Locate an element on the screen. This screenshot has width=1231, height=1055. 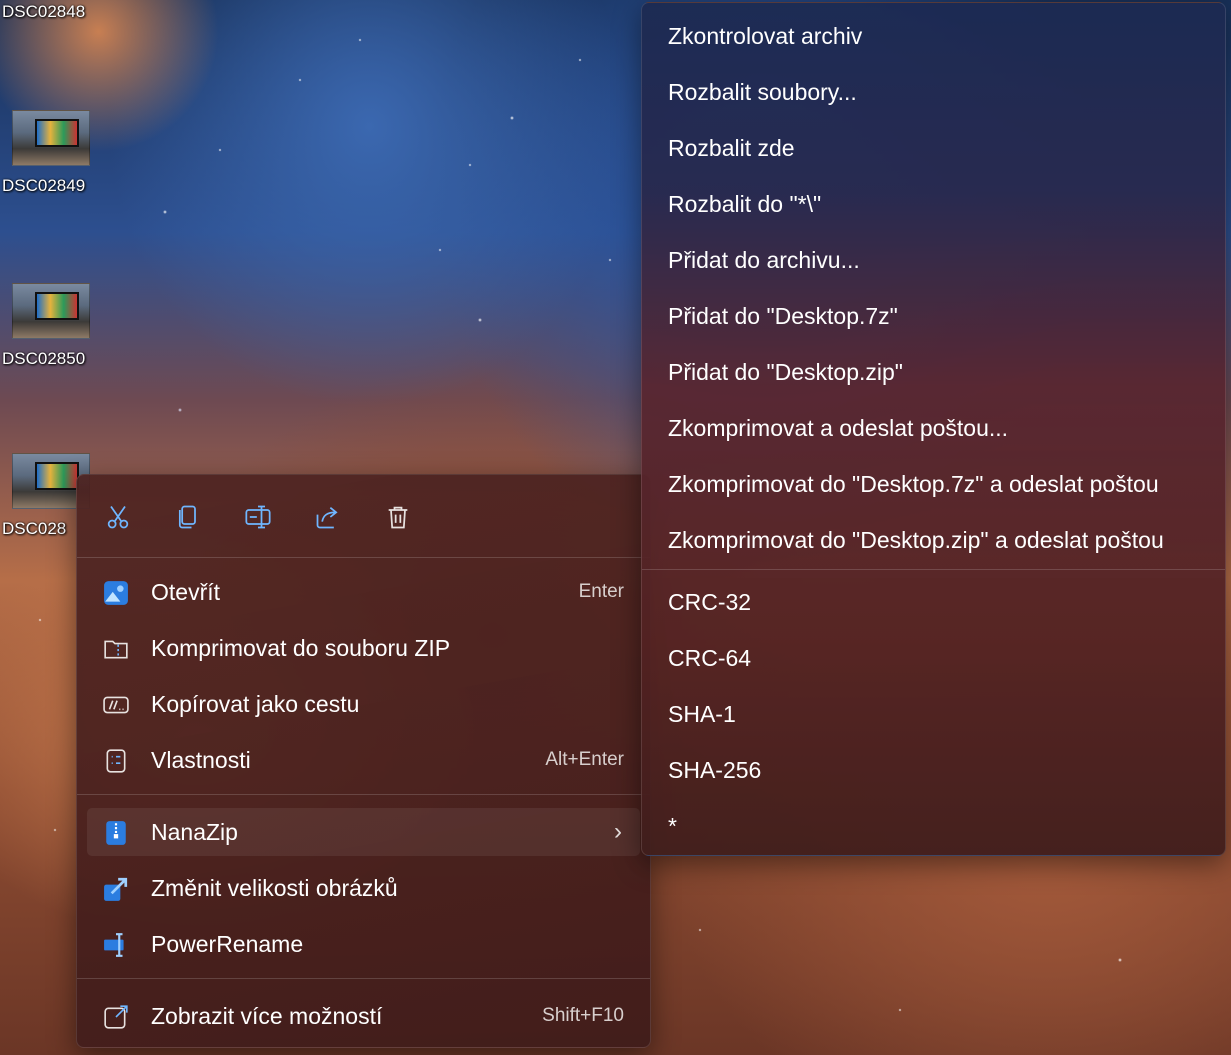
desktop-icon-dsc02848: DSC02848 is located at coordinates (52, 12).